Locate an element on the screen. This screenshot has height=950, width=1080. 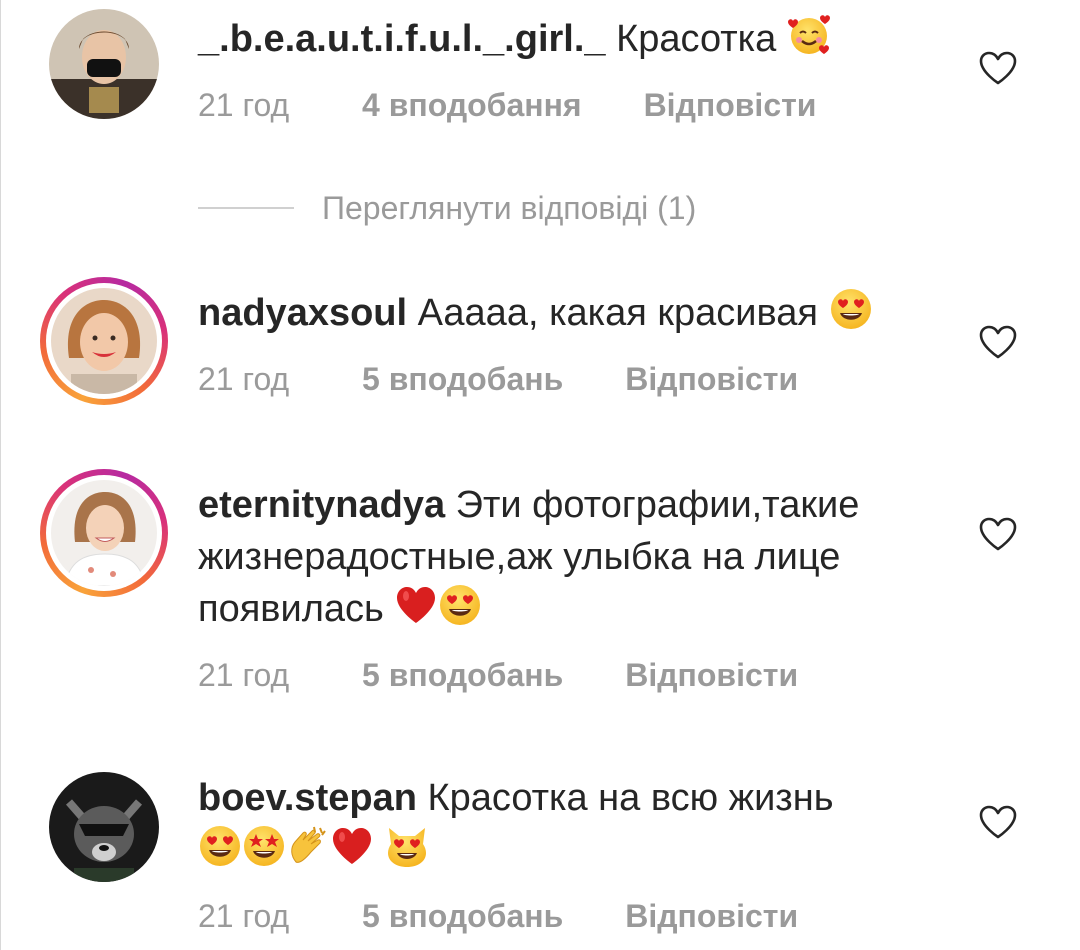
comment-meta: 21 год 4 вподобання Відповісти is located at coordinates (568, 105).